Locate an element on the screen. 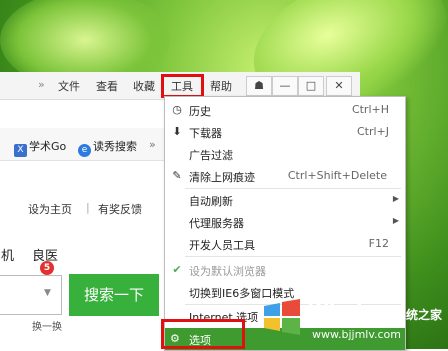  menu-item-ad-filter: 广告过滤 is located at coordinates (285, 154).